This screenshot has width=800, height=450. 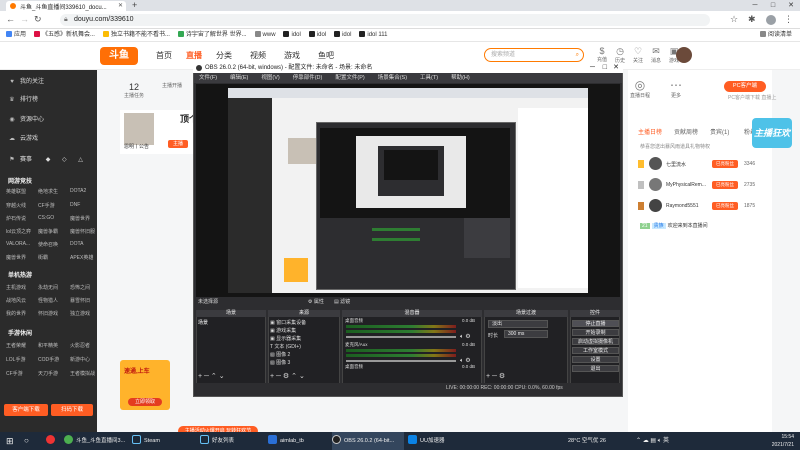 What do you see at coordinates (10, 441) in the screenshot?
I see `start-icon: ⊞` at bounding box center [10, 441].